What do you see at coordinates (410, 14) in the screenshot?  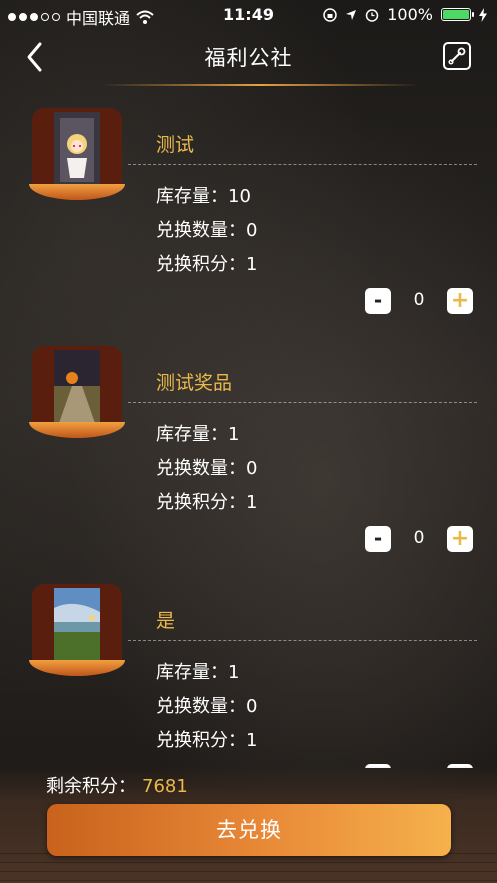 I see `battery-percent: 100%` at bounding box center [410, 14].